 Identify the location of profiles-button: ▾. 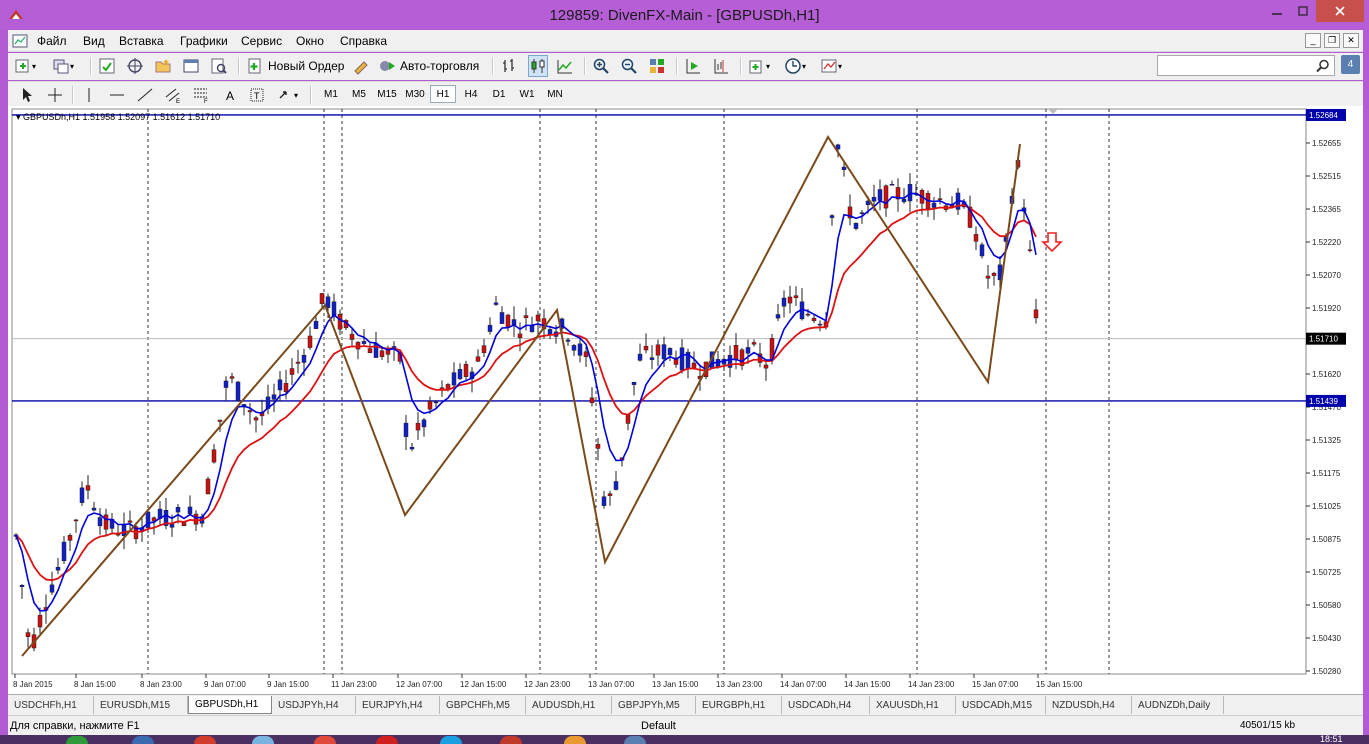
(63, 66).